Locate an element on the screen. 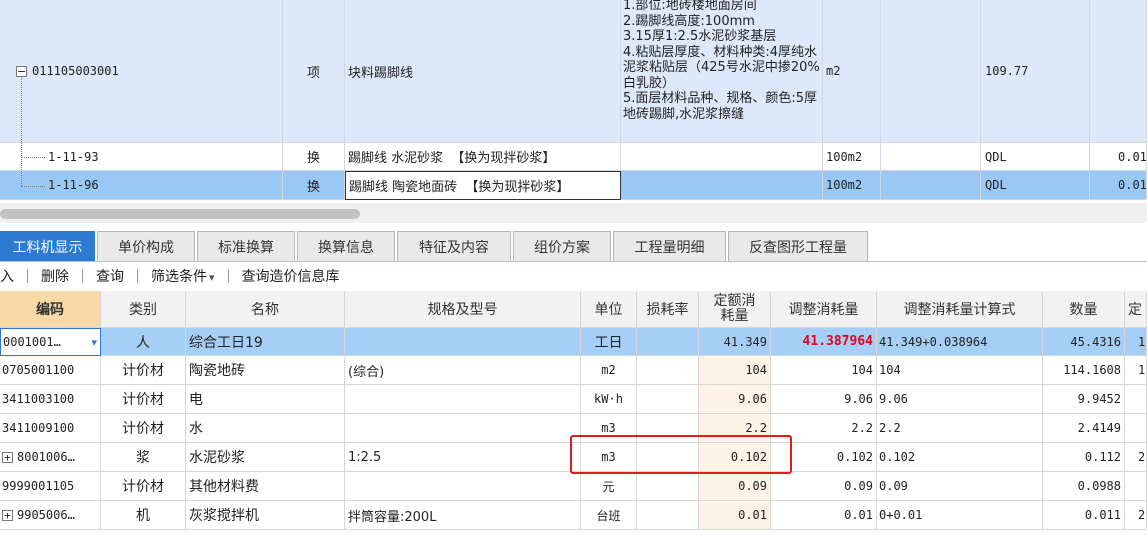 The width and height of the screenshot is (1147, 545). material-spec-cell: 拌筒容量:200L is located at coordinates (463, 515).